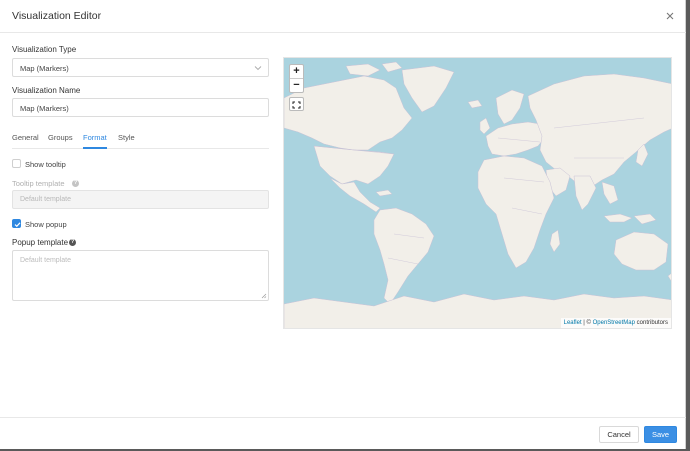 This screenshot has width=690, height=451. What do you see at coordinates (343, 433) in the screenshot?
I see `dialog-footer: Cancel Save` at bounding box center [343, 433].